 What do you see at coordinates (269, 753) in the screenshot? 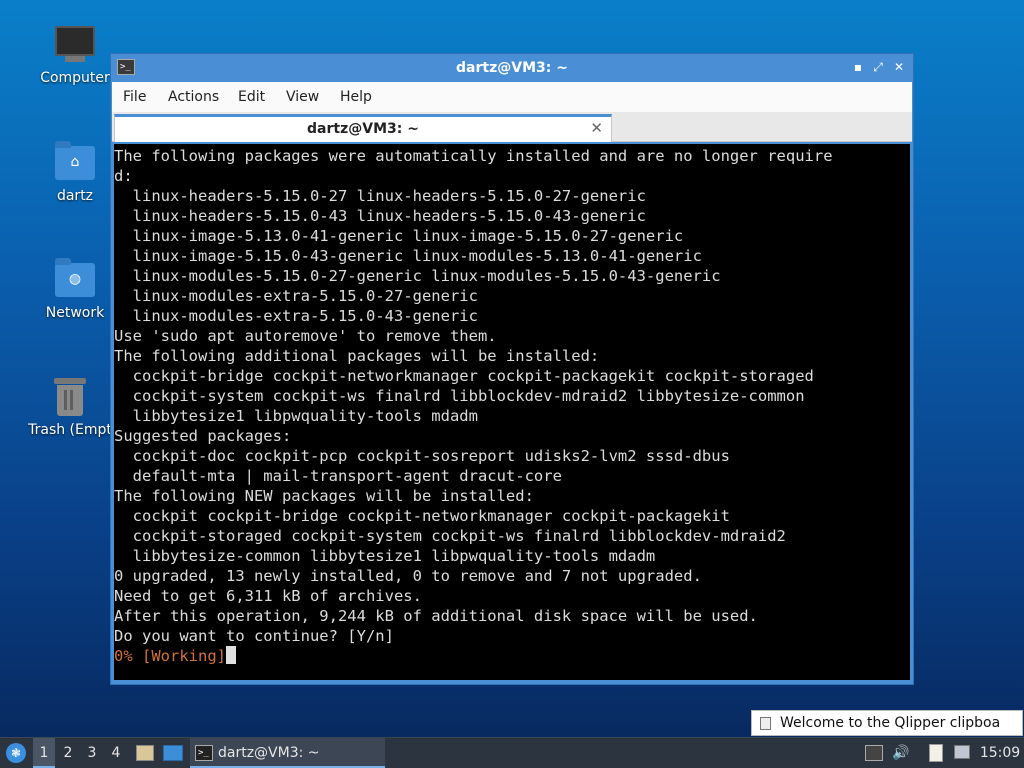
I see `task-label: dartz@VM3: ~` at bounding box center [269, 753].